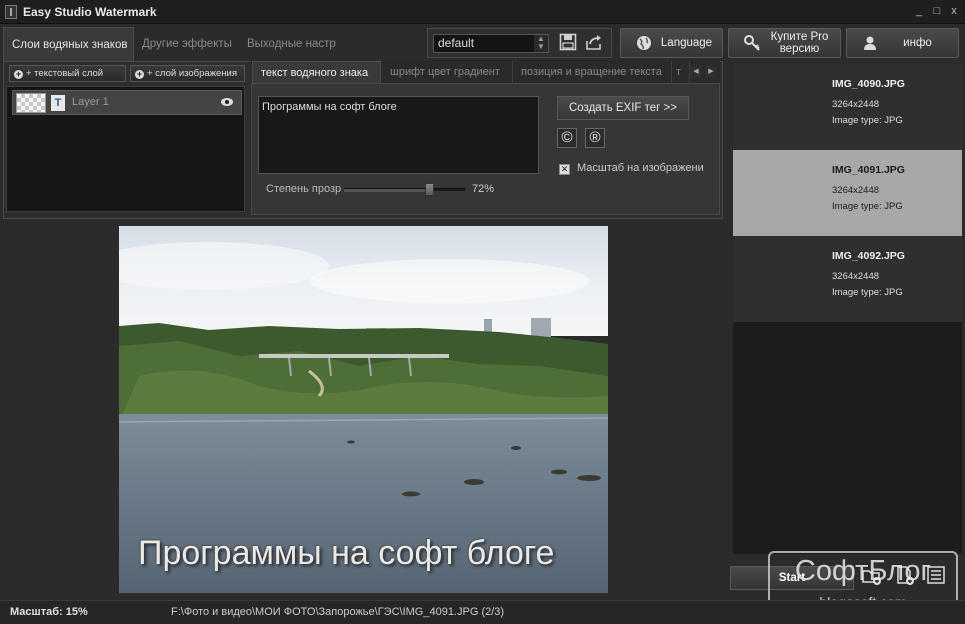 This screenshot has height=624, width=965. I want to click on image-list-item: IMG_4090.JPG 3264x2448 Image type: JPG, so click(847, 107).